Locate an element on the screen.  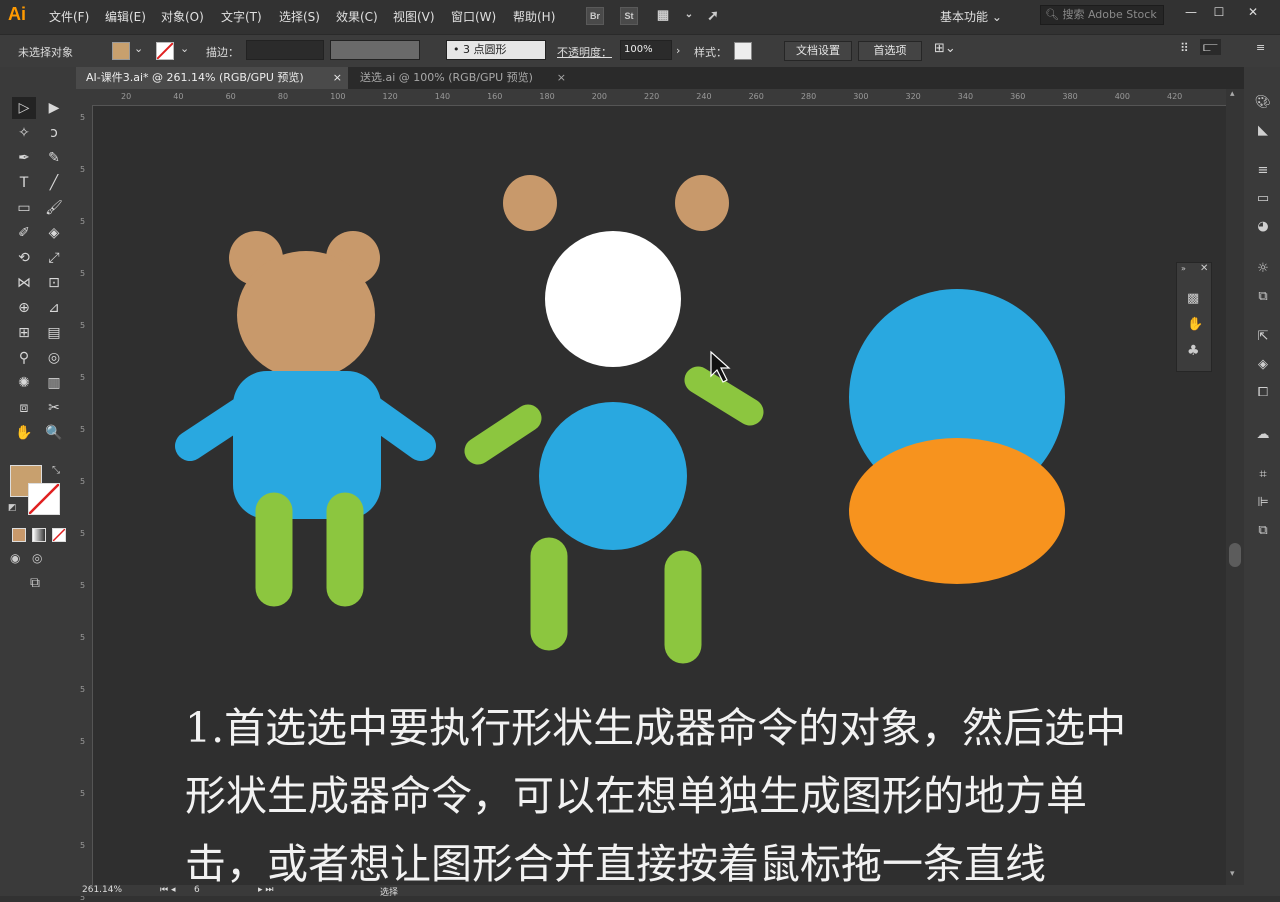
hand-tool: ✋ is located at coordinates (24, 433).